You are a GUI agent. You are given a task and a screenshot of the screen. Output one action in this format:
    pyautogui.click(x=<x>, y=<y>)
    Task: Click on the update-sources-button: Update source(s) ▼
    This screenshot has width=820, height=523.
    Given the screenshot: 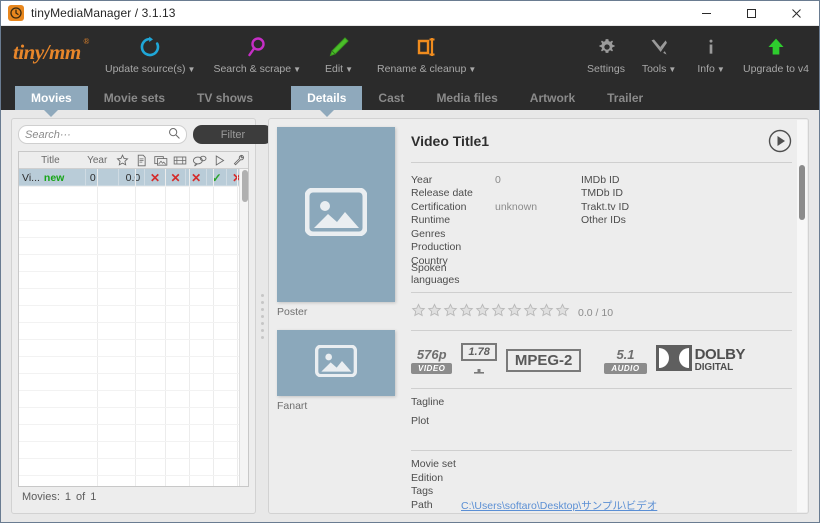 What is the action you would take?
    pyautogui.click(x=150, y=50)
    